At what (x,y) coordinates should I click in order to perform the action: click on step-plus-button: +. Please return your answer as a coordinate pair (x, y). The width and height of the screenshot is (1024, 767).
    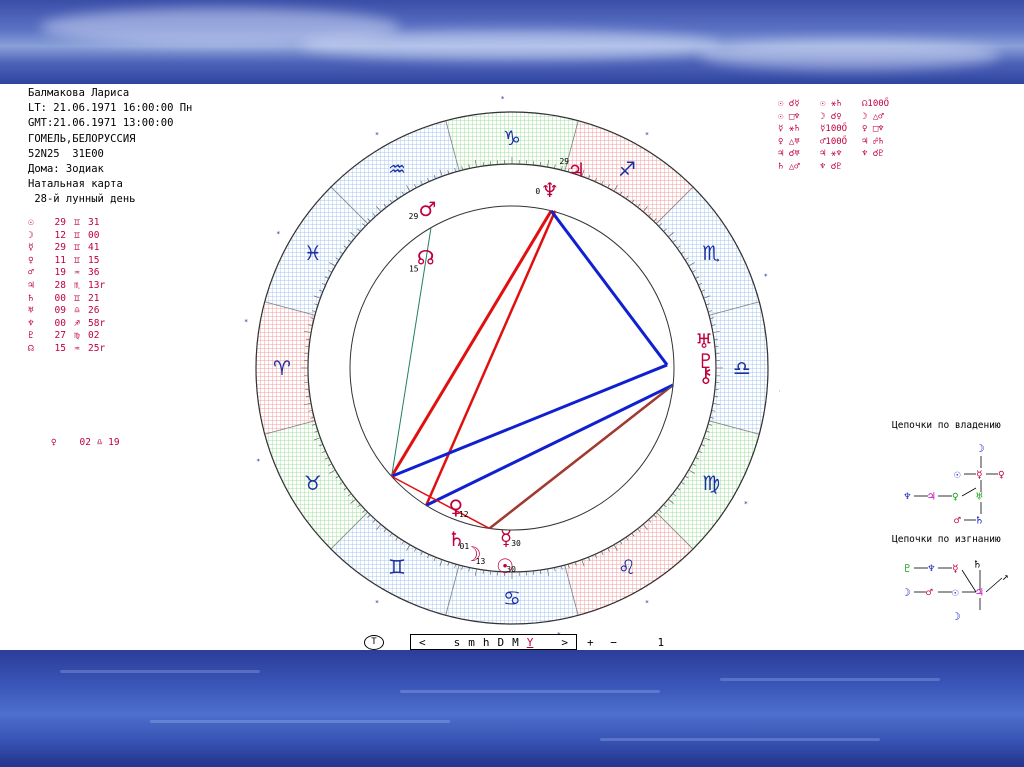
    Looking at the image, I should click on (590, 642).